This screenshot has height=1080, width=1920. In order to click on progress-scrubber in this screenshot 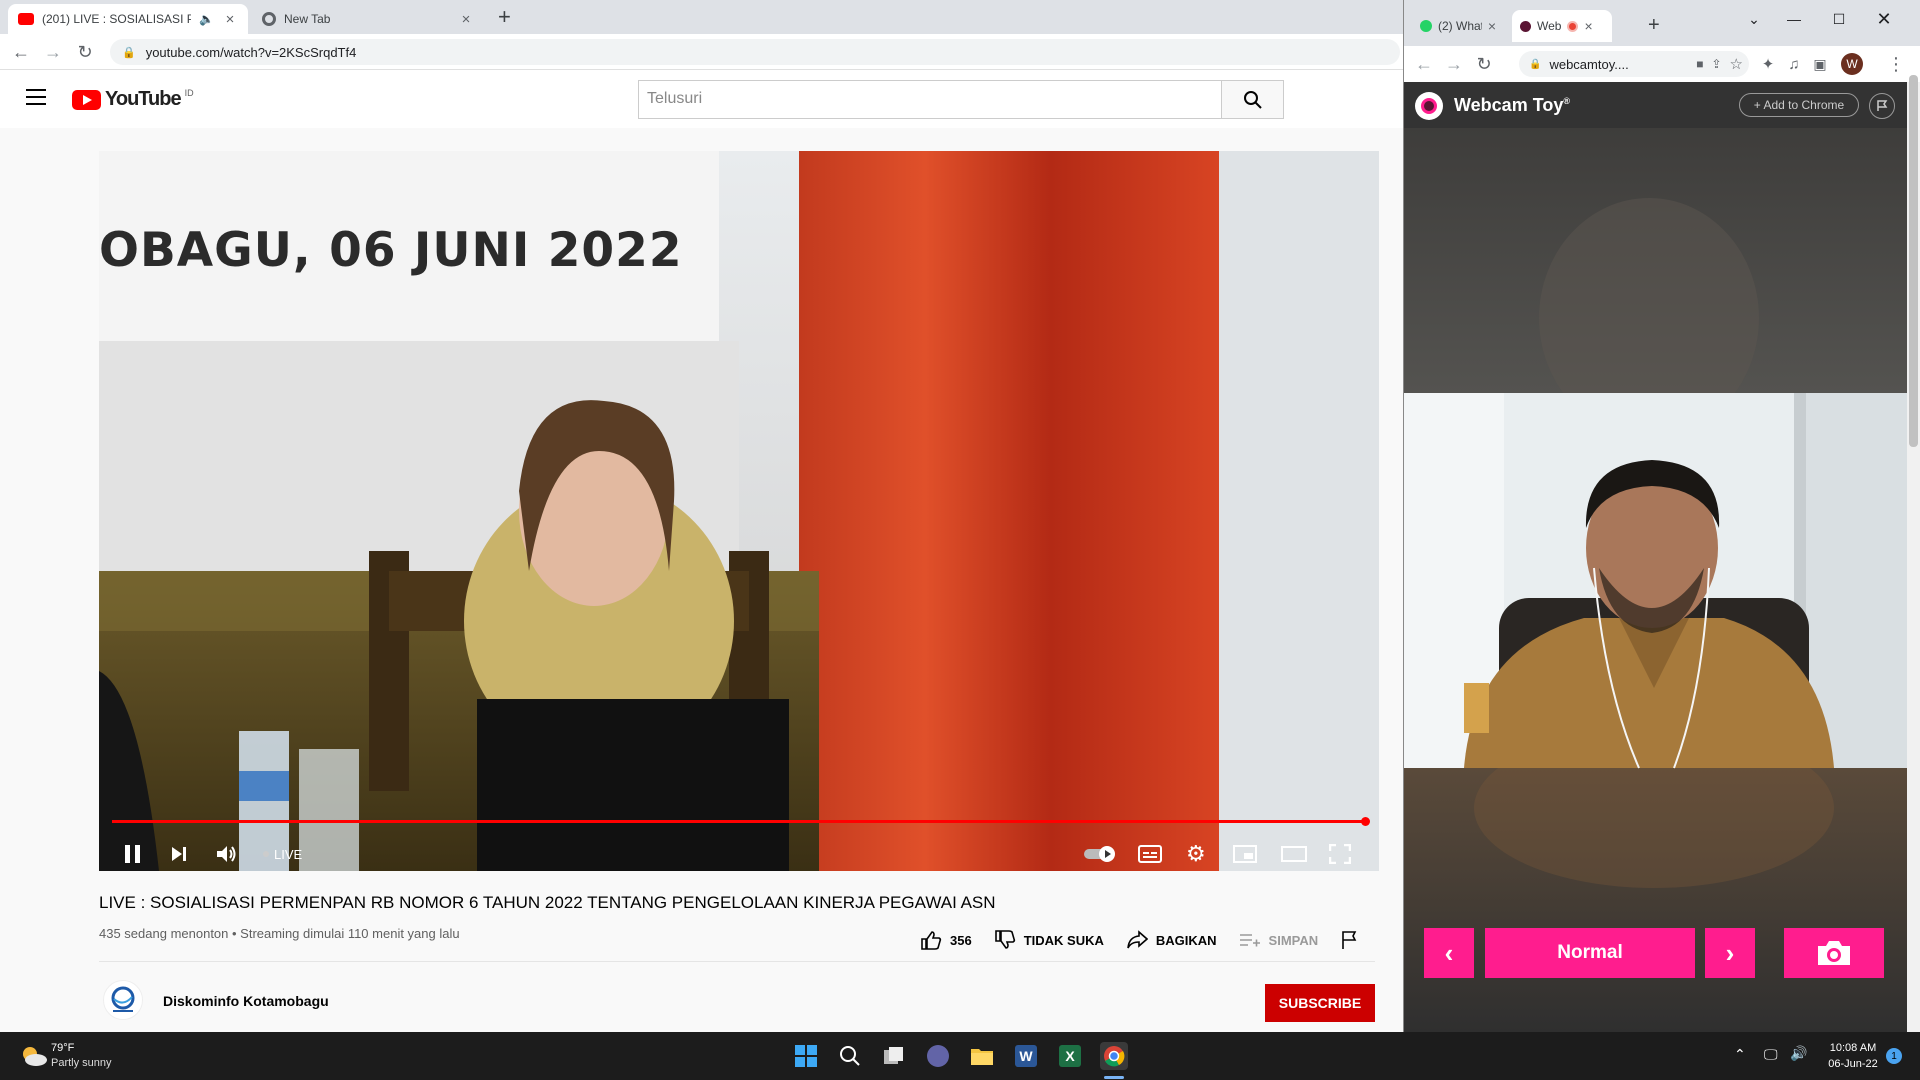, I will do `click(1365, 821)`.